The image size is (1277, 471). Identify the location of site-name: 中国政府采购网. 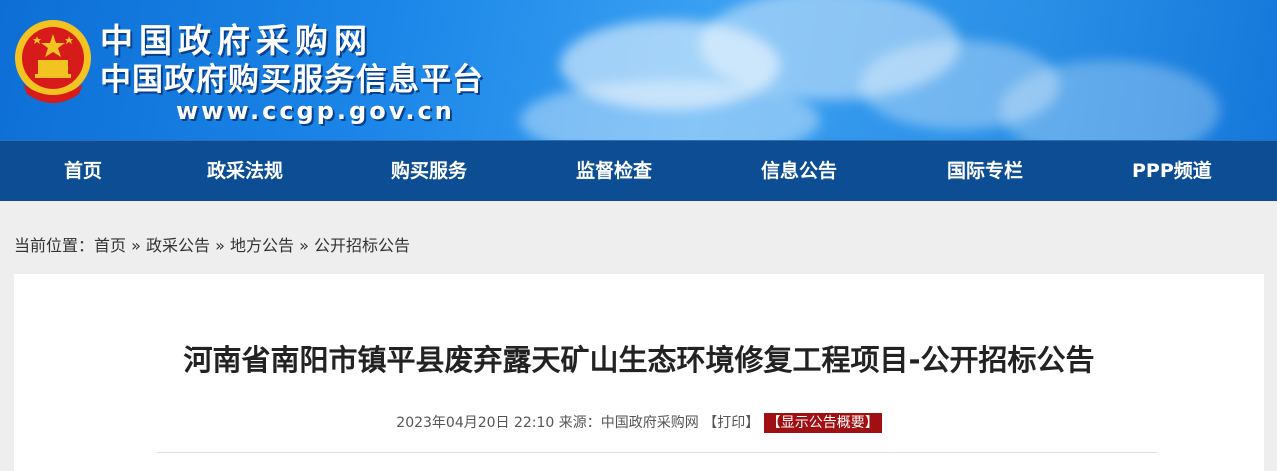
(236, 40).